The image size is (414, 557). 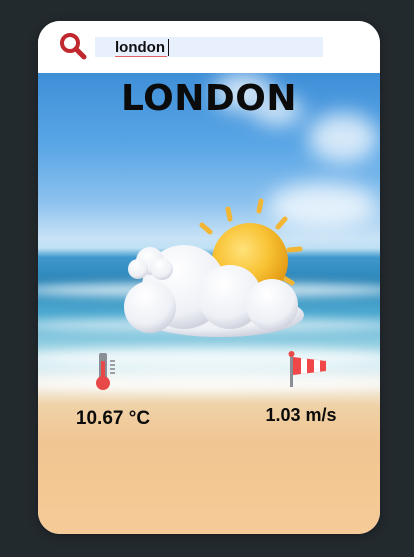 I want to click on windsock-icon, so click(x=307, y=369).